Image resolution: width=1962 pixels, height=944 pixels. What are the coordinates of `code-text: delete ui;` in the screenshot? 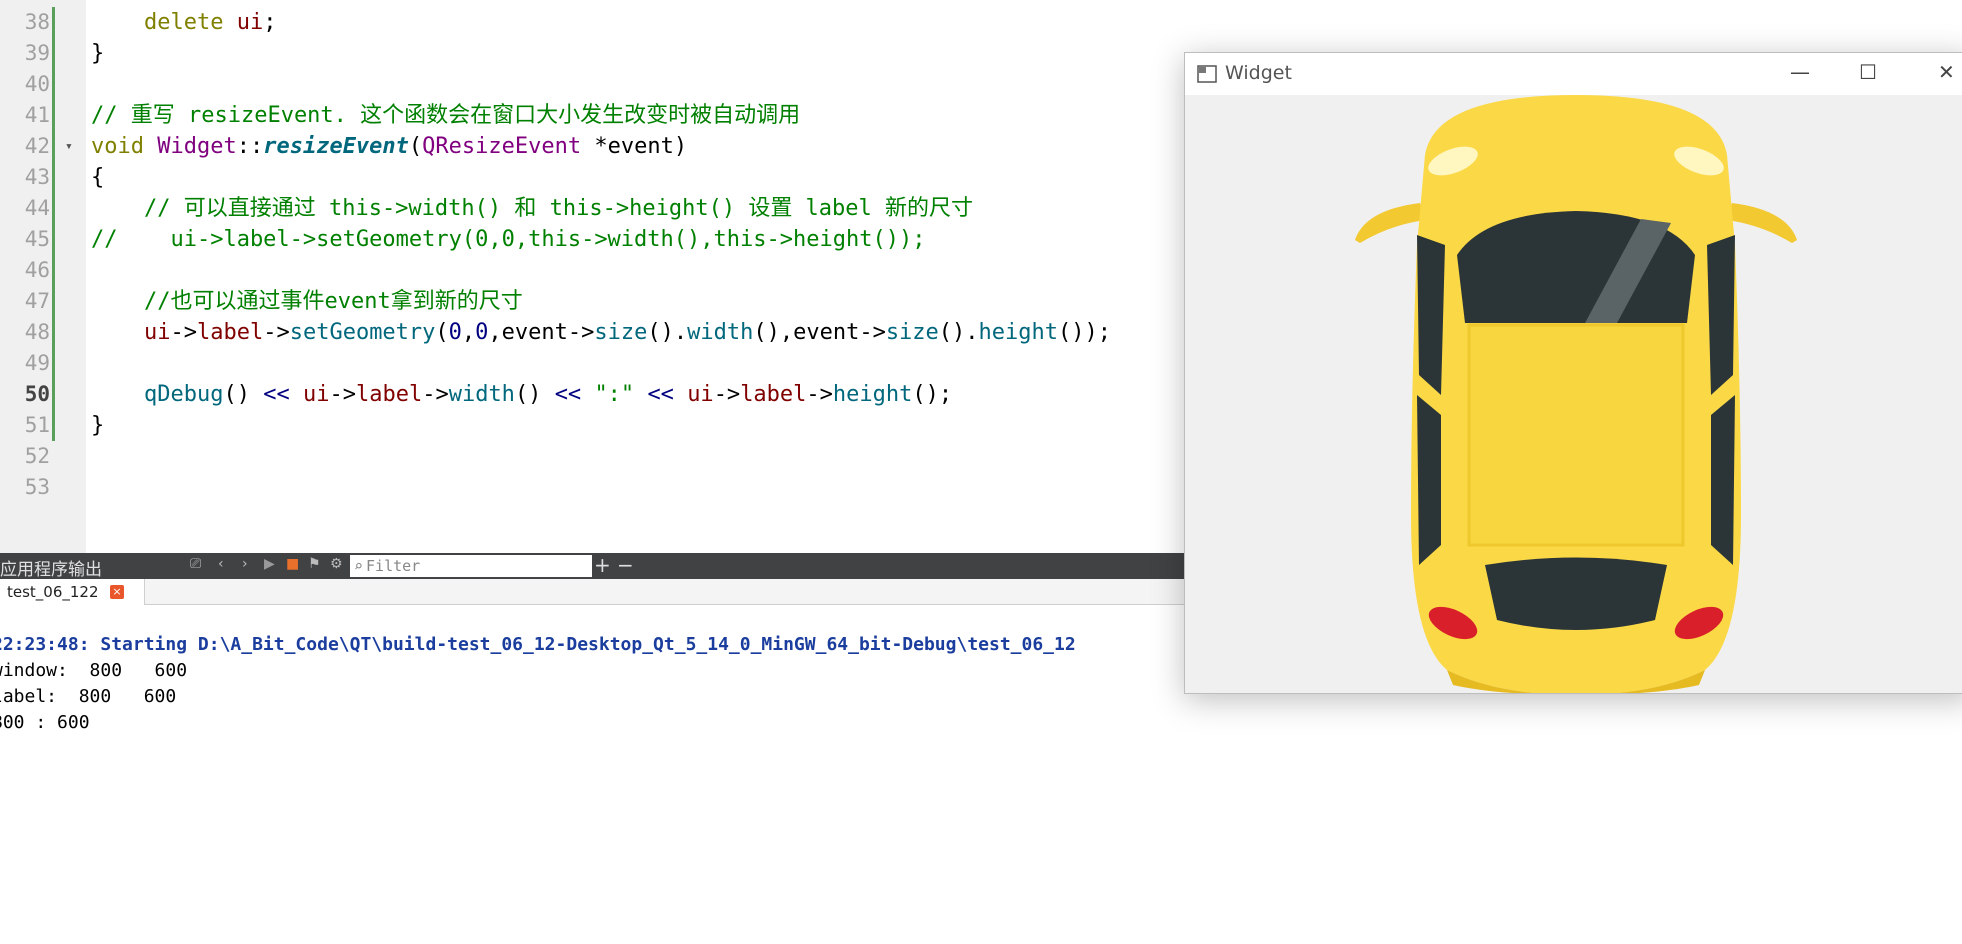 It's located at (210, 22).